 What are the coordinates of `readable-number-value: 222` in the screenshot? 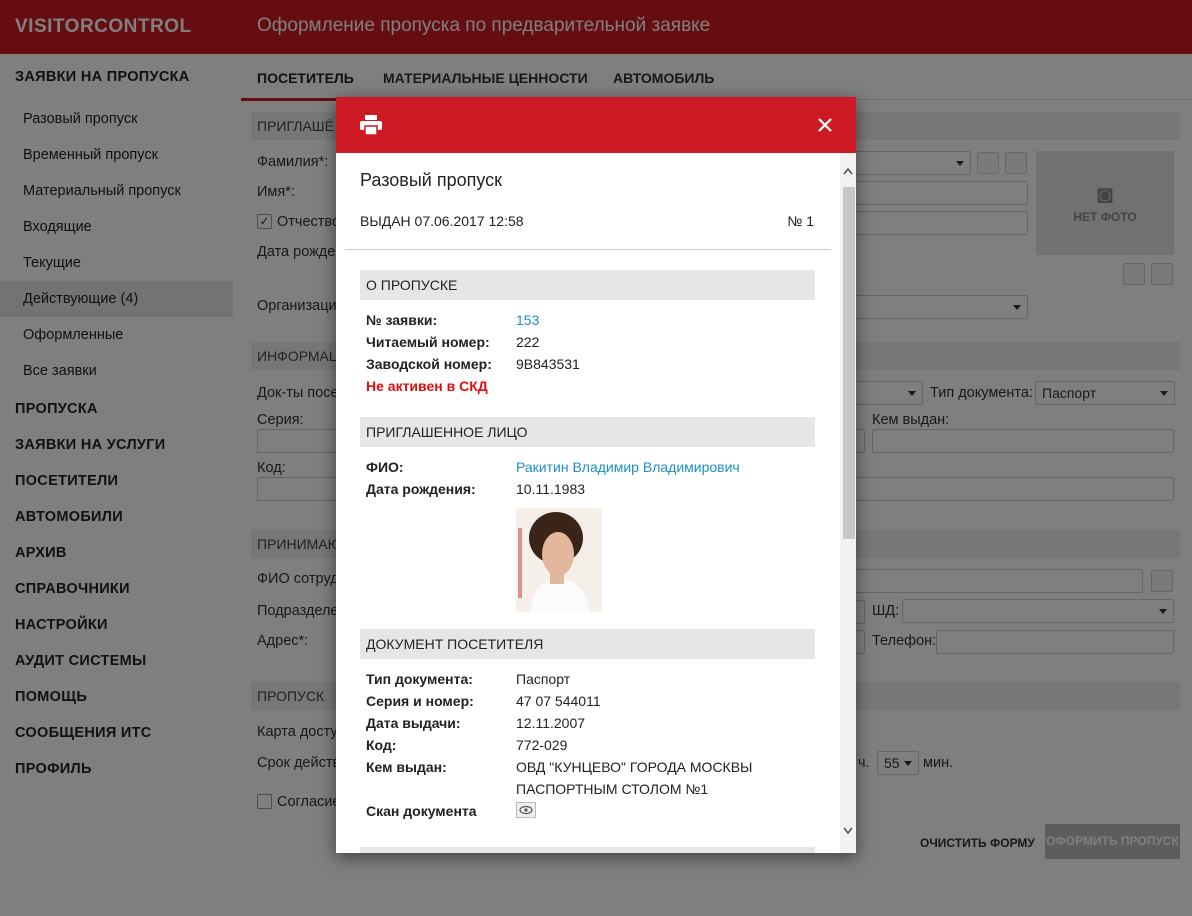 It's located at (528, 342).